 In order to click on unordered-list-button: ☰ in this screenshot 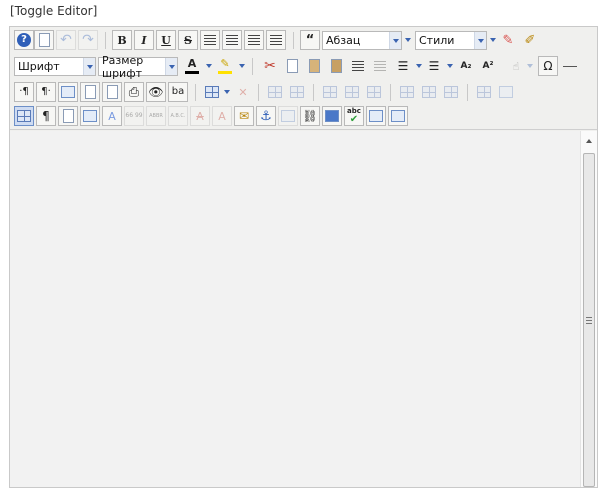, I will do `click(434, 66)`.